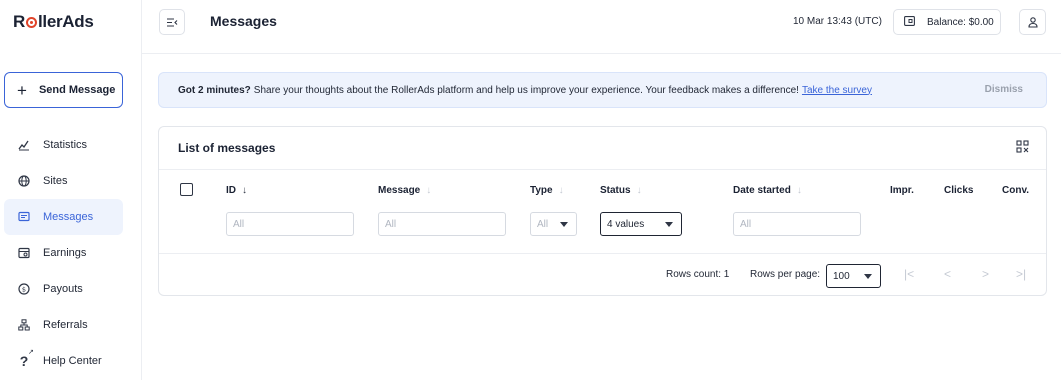  What do you see at coordinates (553, 224) in the screenshot?
I see `type-filter-select: All` at bounding box center [553, 224].